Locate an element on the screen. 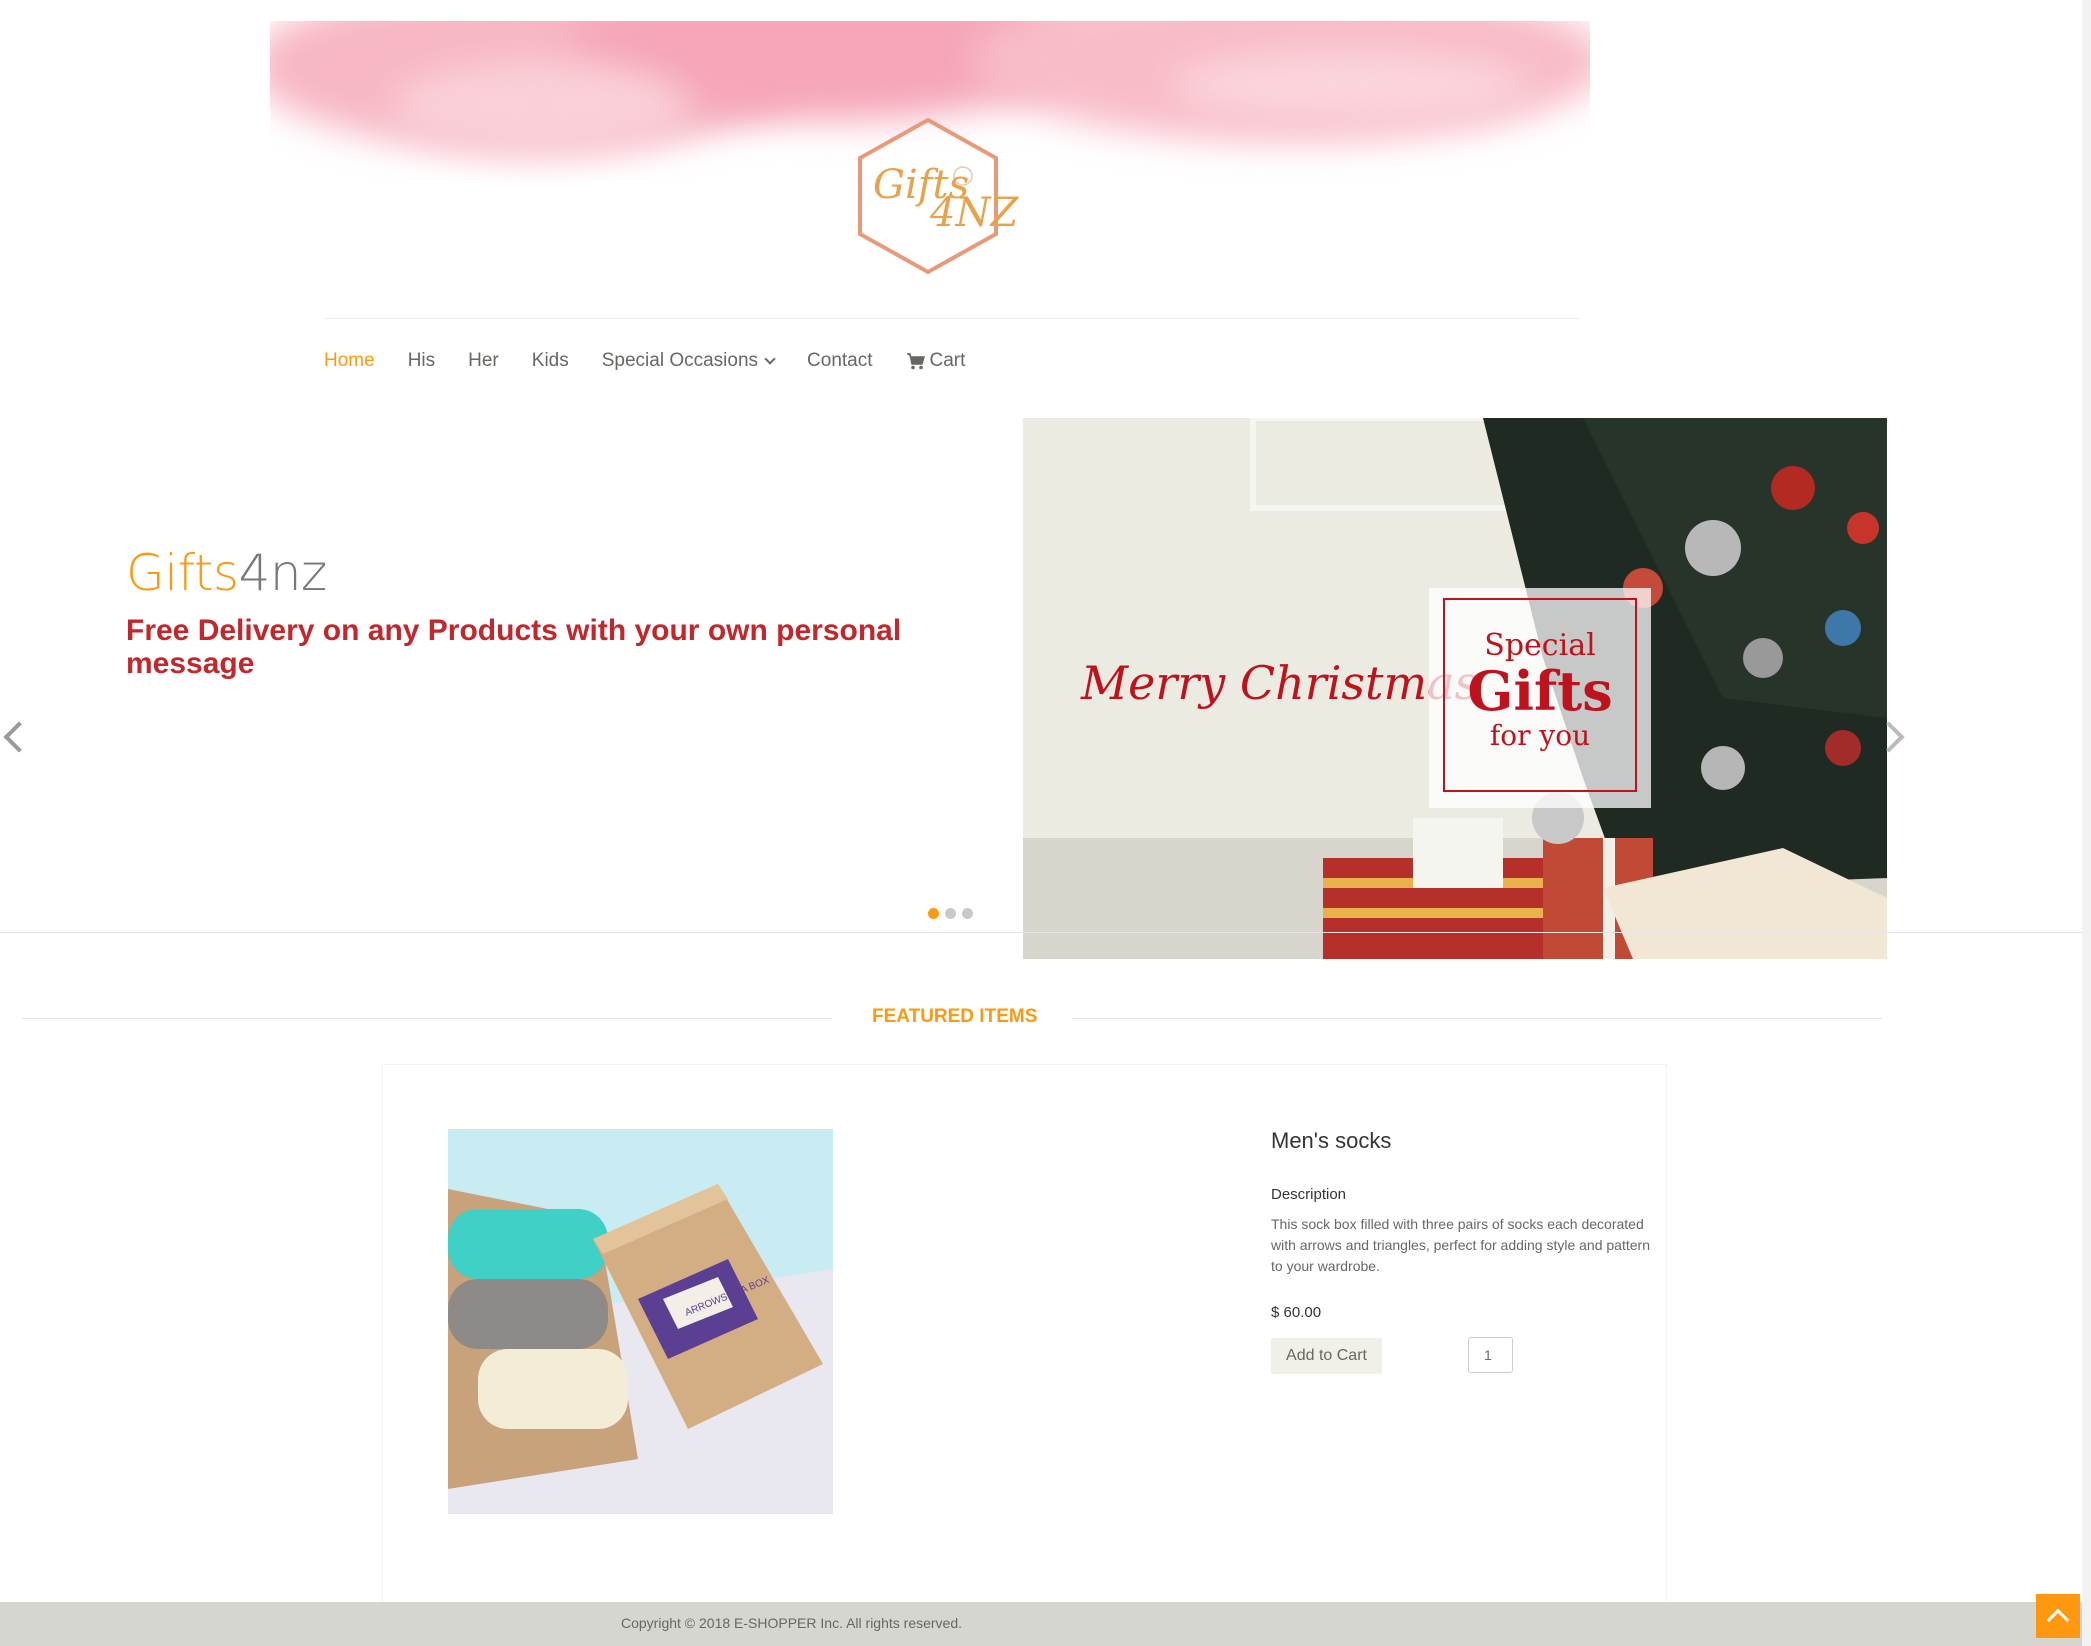 The height and width of the screenshot is (1646, 2091). header-divider is located at coordinates (952, 318).